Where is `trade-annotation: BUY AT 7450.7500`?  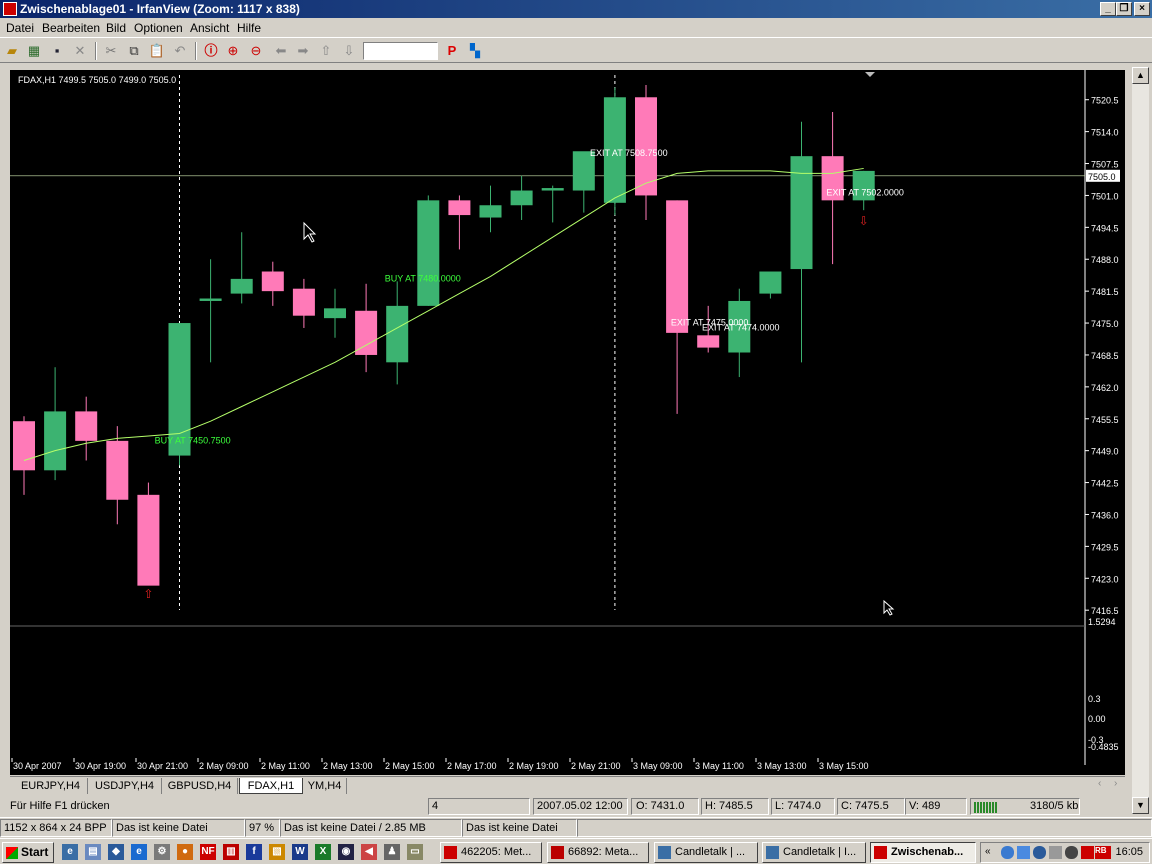 trade-annotation: BUY AT 7450.7500 is located at coordinates (193, 440).